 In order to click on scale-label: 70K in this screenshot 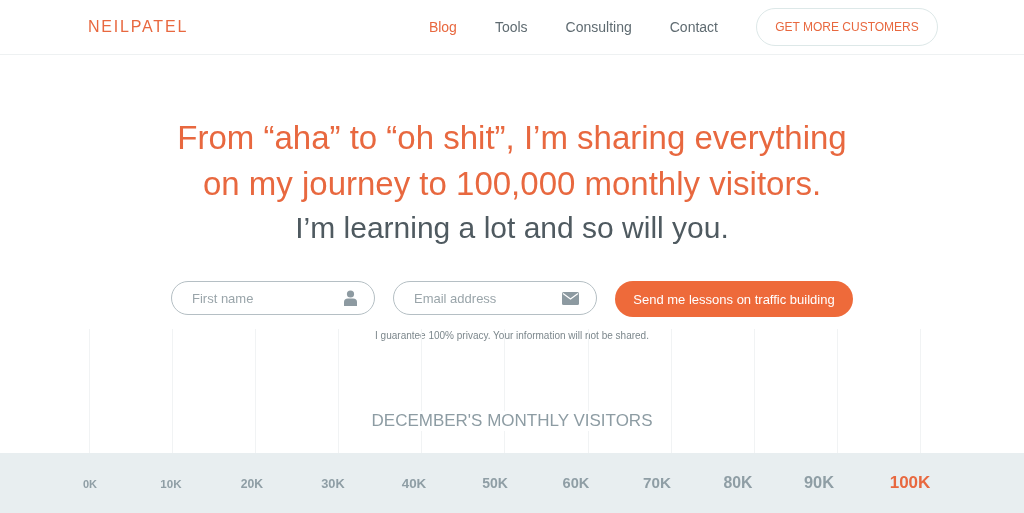, I will do `click(657, 482)`.